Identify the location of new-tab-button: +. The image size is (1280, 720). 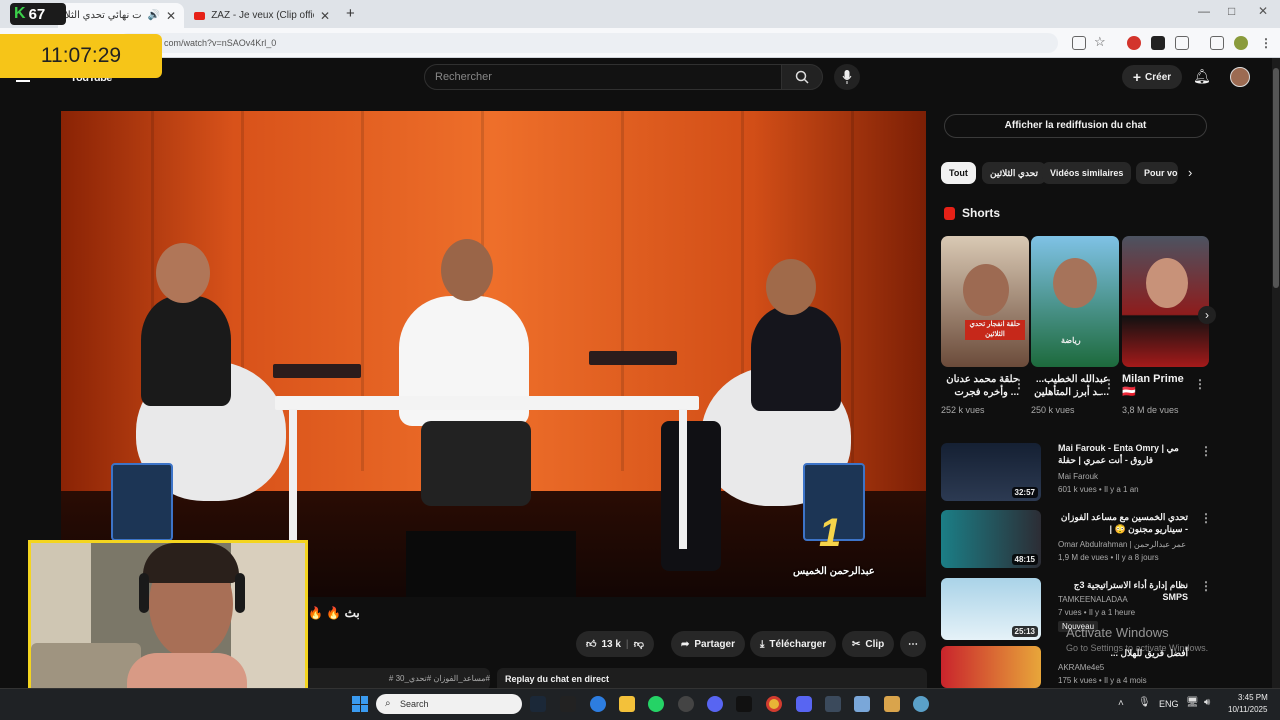
(350, 13).